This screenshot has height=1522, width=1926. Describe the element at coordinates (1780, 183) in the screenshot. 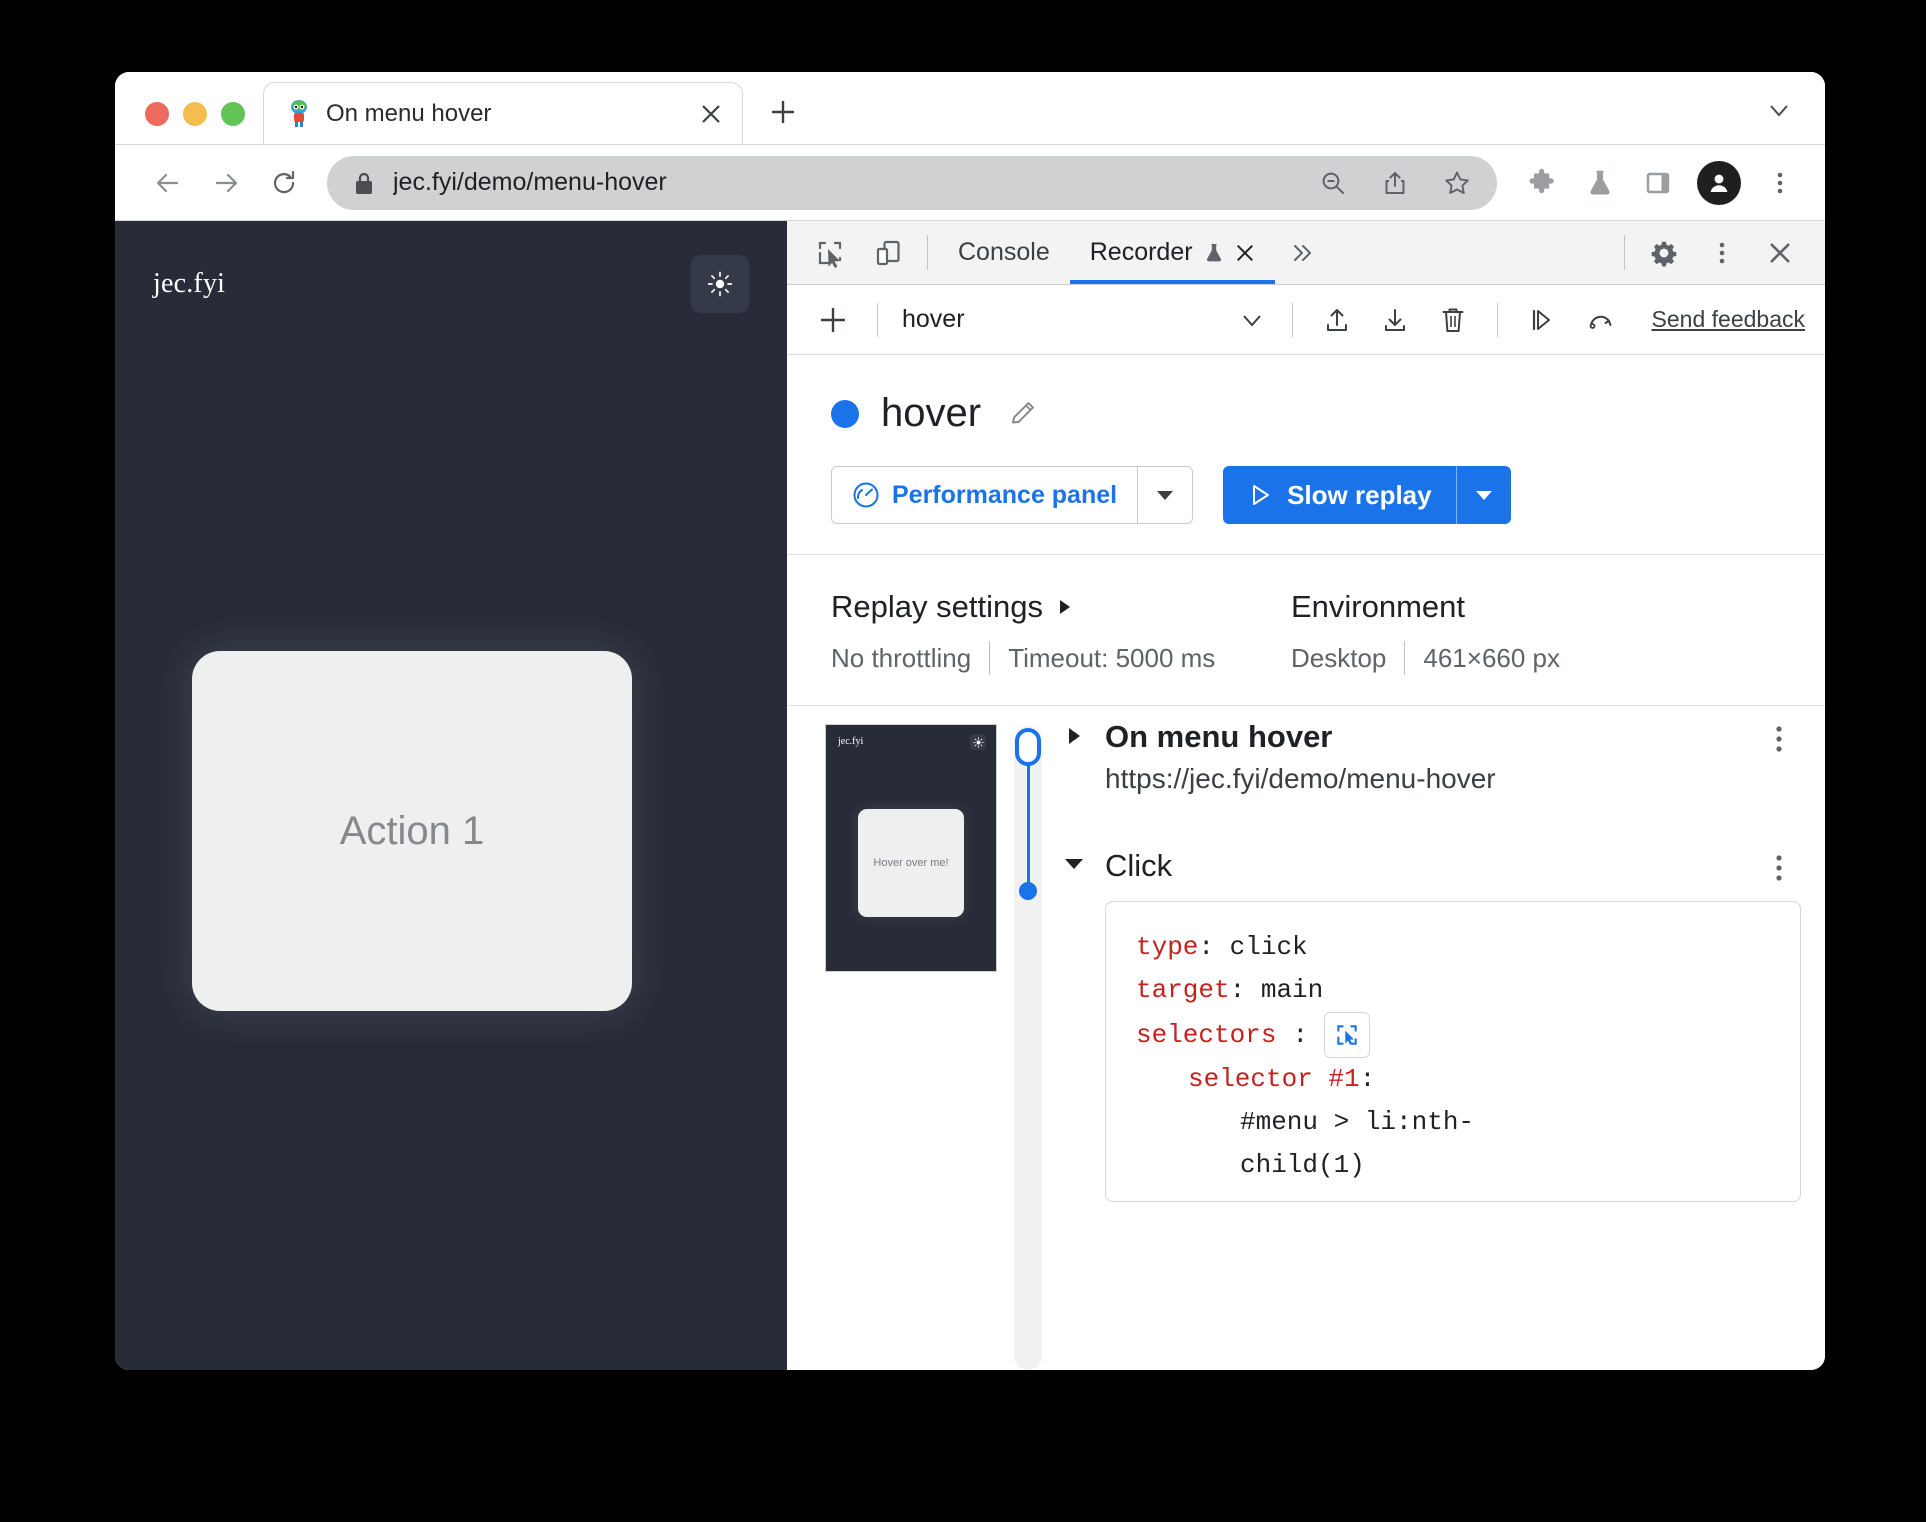

I see `browser-menu-icon` at that location.